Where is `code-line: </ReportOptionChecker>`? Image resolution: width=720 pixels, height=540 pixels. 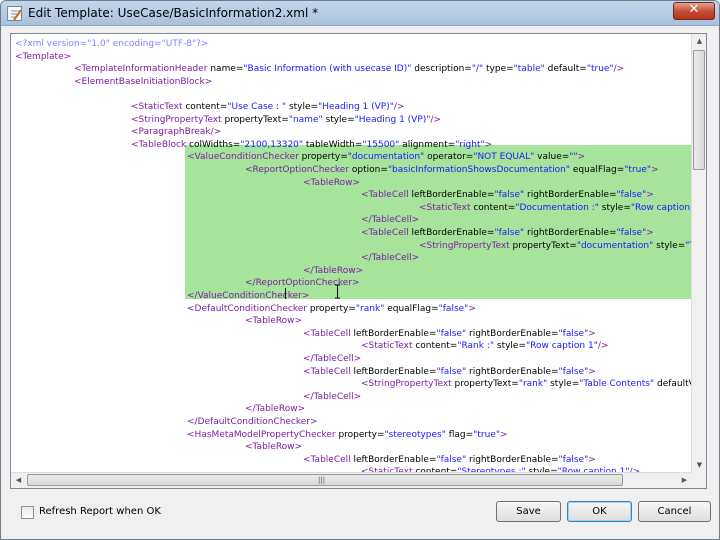
code-line: </ReportOptionChecker> is located at coordinates (302, 283).